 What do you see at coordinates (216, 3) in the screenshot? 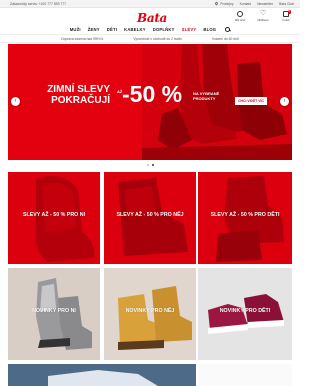
I see `location-pin-icon` at bounding box center [216, 3].